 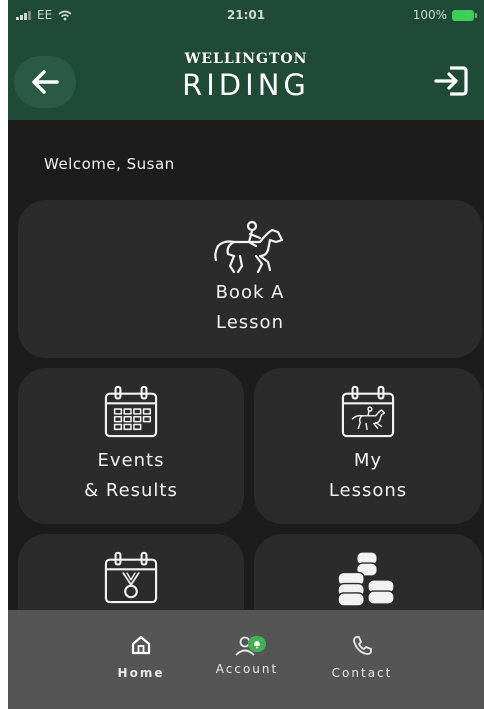 I want to click on bell-icon, so click(x=257, y=645).